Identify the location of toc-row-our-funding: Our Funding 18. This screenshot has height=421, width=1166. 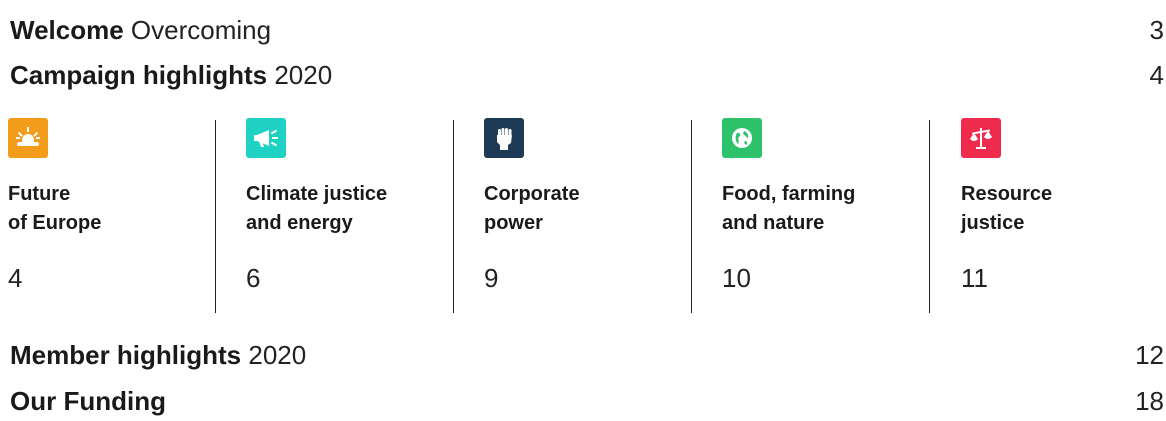
(587, 401).